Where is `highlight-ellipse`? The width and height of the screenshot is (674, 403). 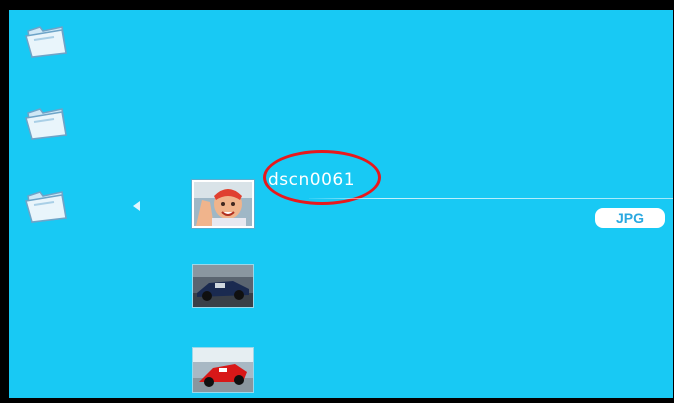
highlight-ellipse is located at coordinates (322, 177).